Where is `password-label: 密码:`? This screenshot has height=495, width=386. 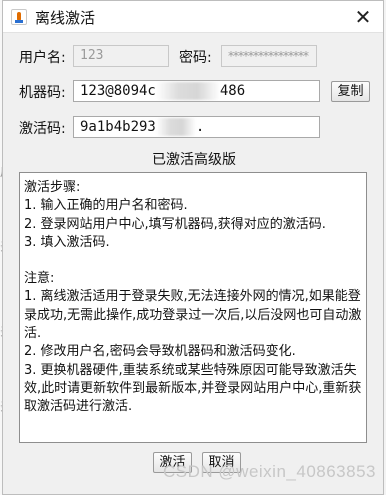 password-label: 密码: is located at coordinates (195, 58).